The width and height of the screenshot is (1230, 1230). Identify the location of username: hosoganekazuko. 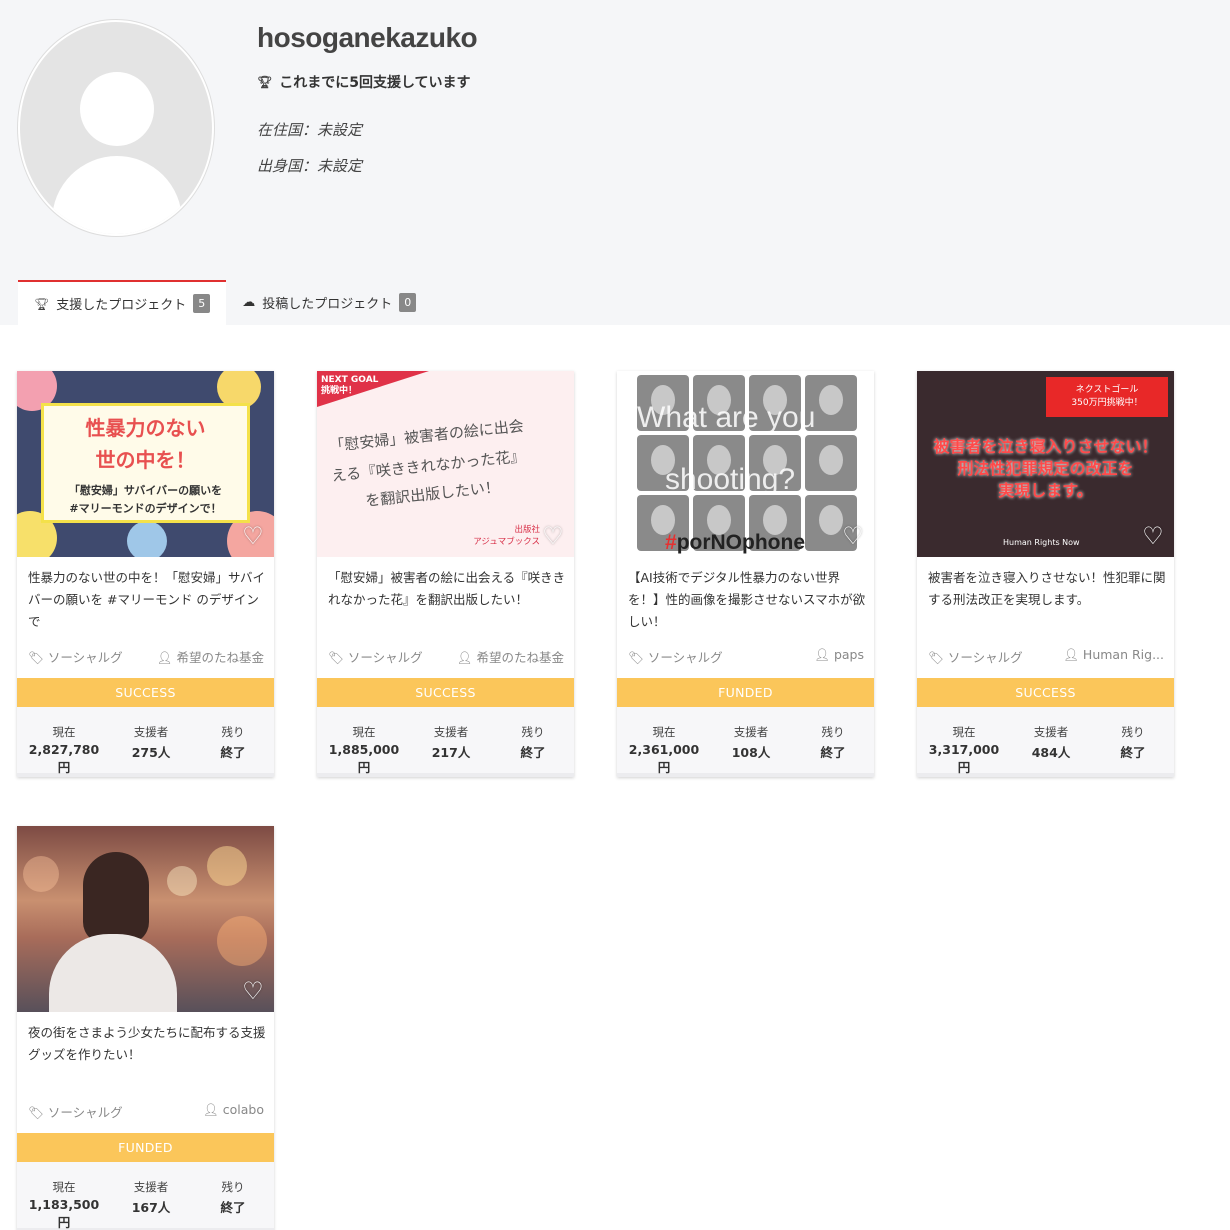
(367, 37).